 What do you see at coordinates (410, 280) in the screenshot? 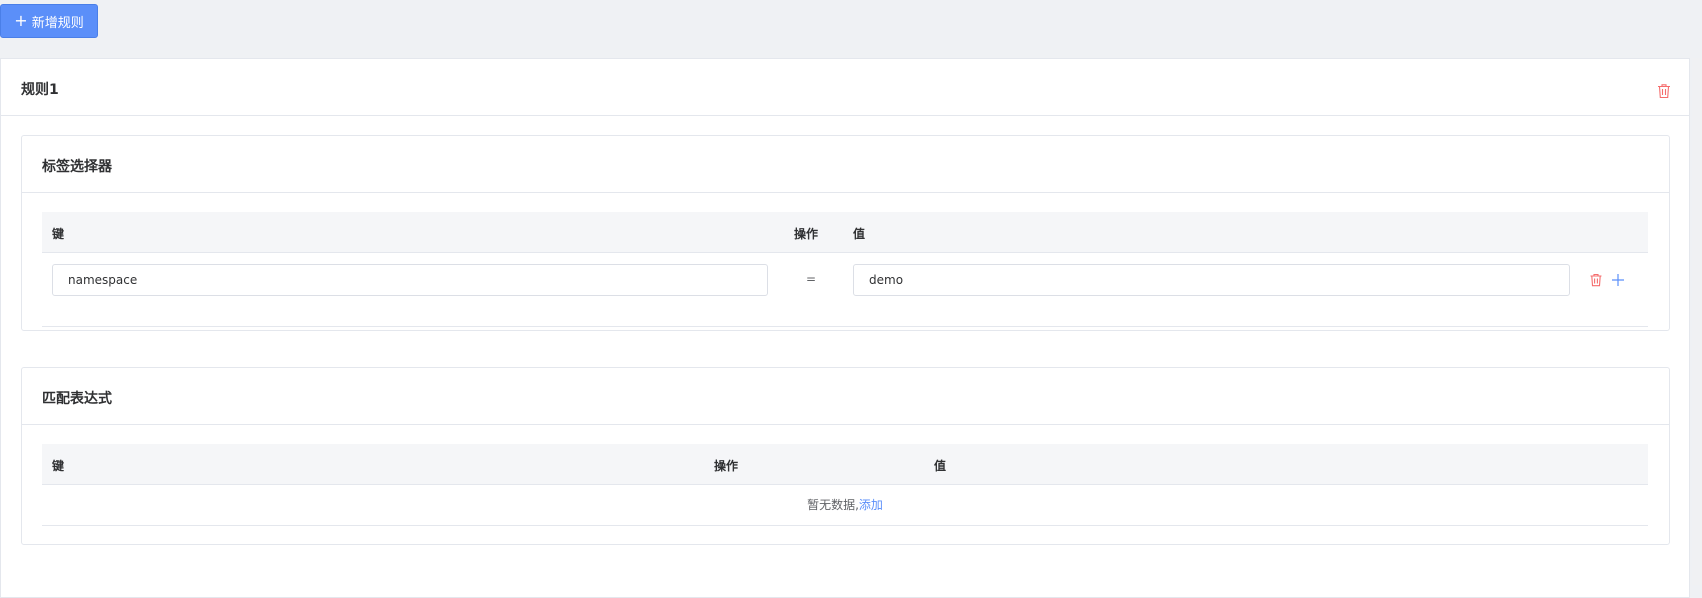
I see `key-input` at bounding box center [410, 280].